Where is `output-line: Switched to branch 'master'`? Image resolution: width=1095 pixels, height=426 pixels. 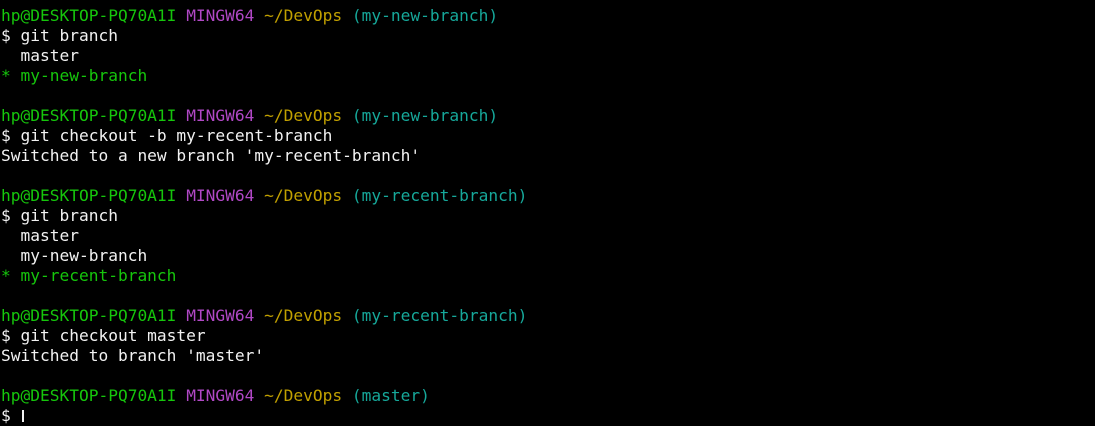
output-line: Switched to branch 'master' is located at coordinates (133, 355).